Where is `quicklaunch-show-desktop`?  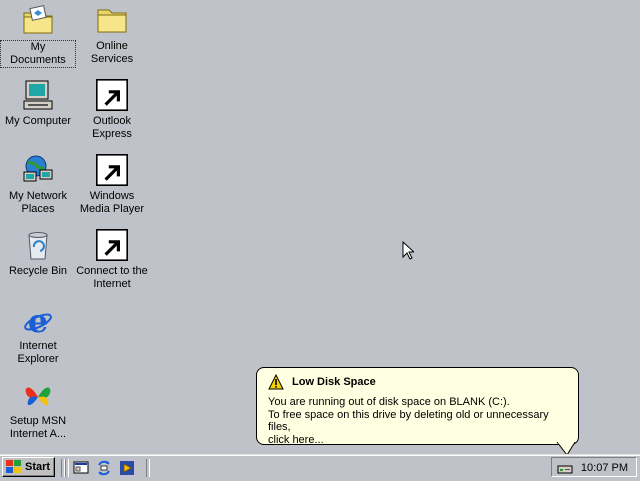
quicklaunch-show-desktop is located at coordinates (81, 468).